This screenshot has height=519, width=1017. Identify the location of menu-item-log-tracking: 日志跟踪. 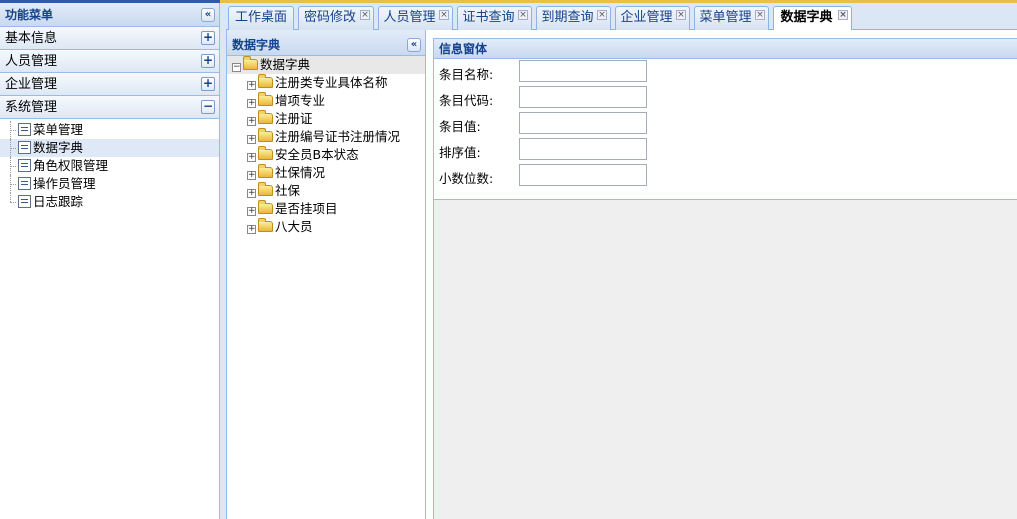
(109, 202).